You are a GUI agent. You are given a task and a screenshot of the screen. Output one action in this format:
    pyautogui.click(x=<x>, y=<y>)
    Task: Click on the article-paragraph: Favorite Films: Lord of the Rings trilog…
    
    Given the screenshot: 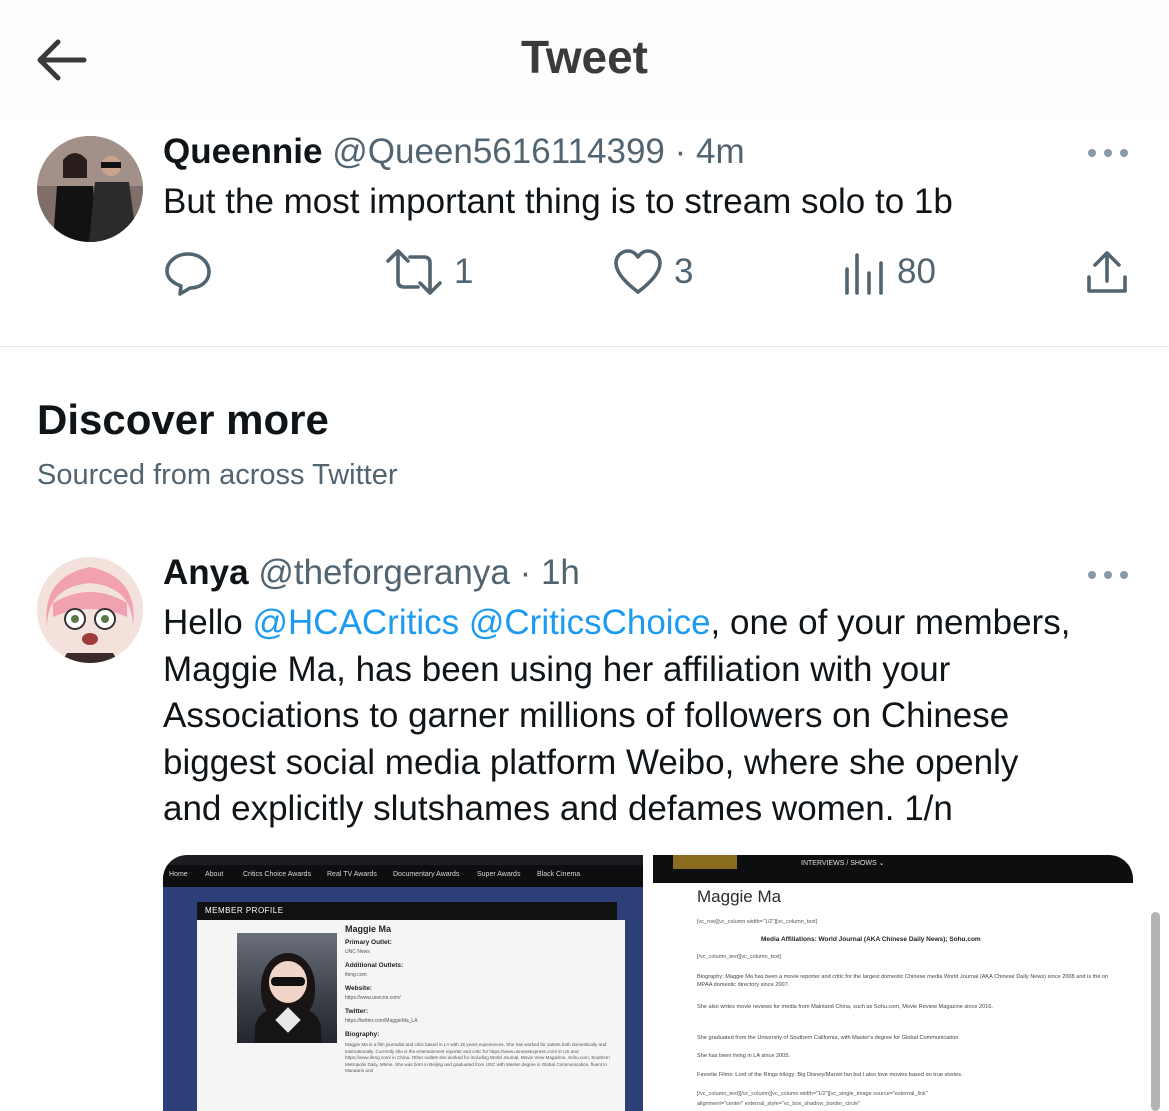 What is the action you would take?
    pyautogui.click(x=830, y=1075)
    